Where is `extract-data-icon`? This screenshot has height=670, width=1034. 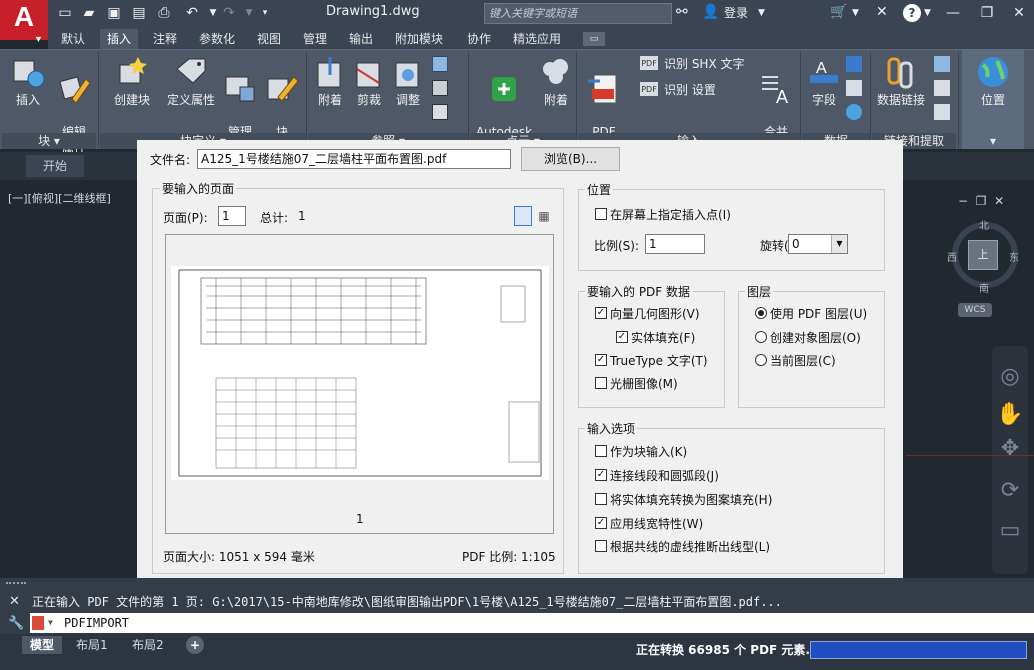
extract-data-icon is located at coordinates (942, 64).